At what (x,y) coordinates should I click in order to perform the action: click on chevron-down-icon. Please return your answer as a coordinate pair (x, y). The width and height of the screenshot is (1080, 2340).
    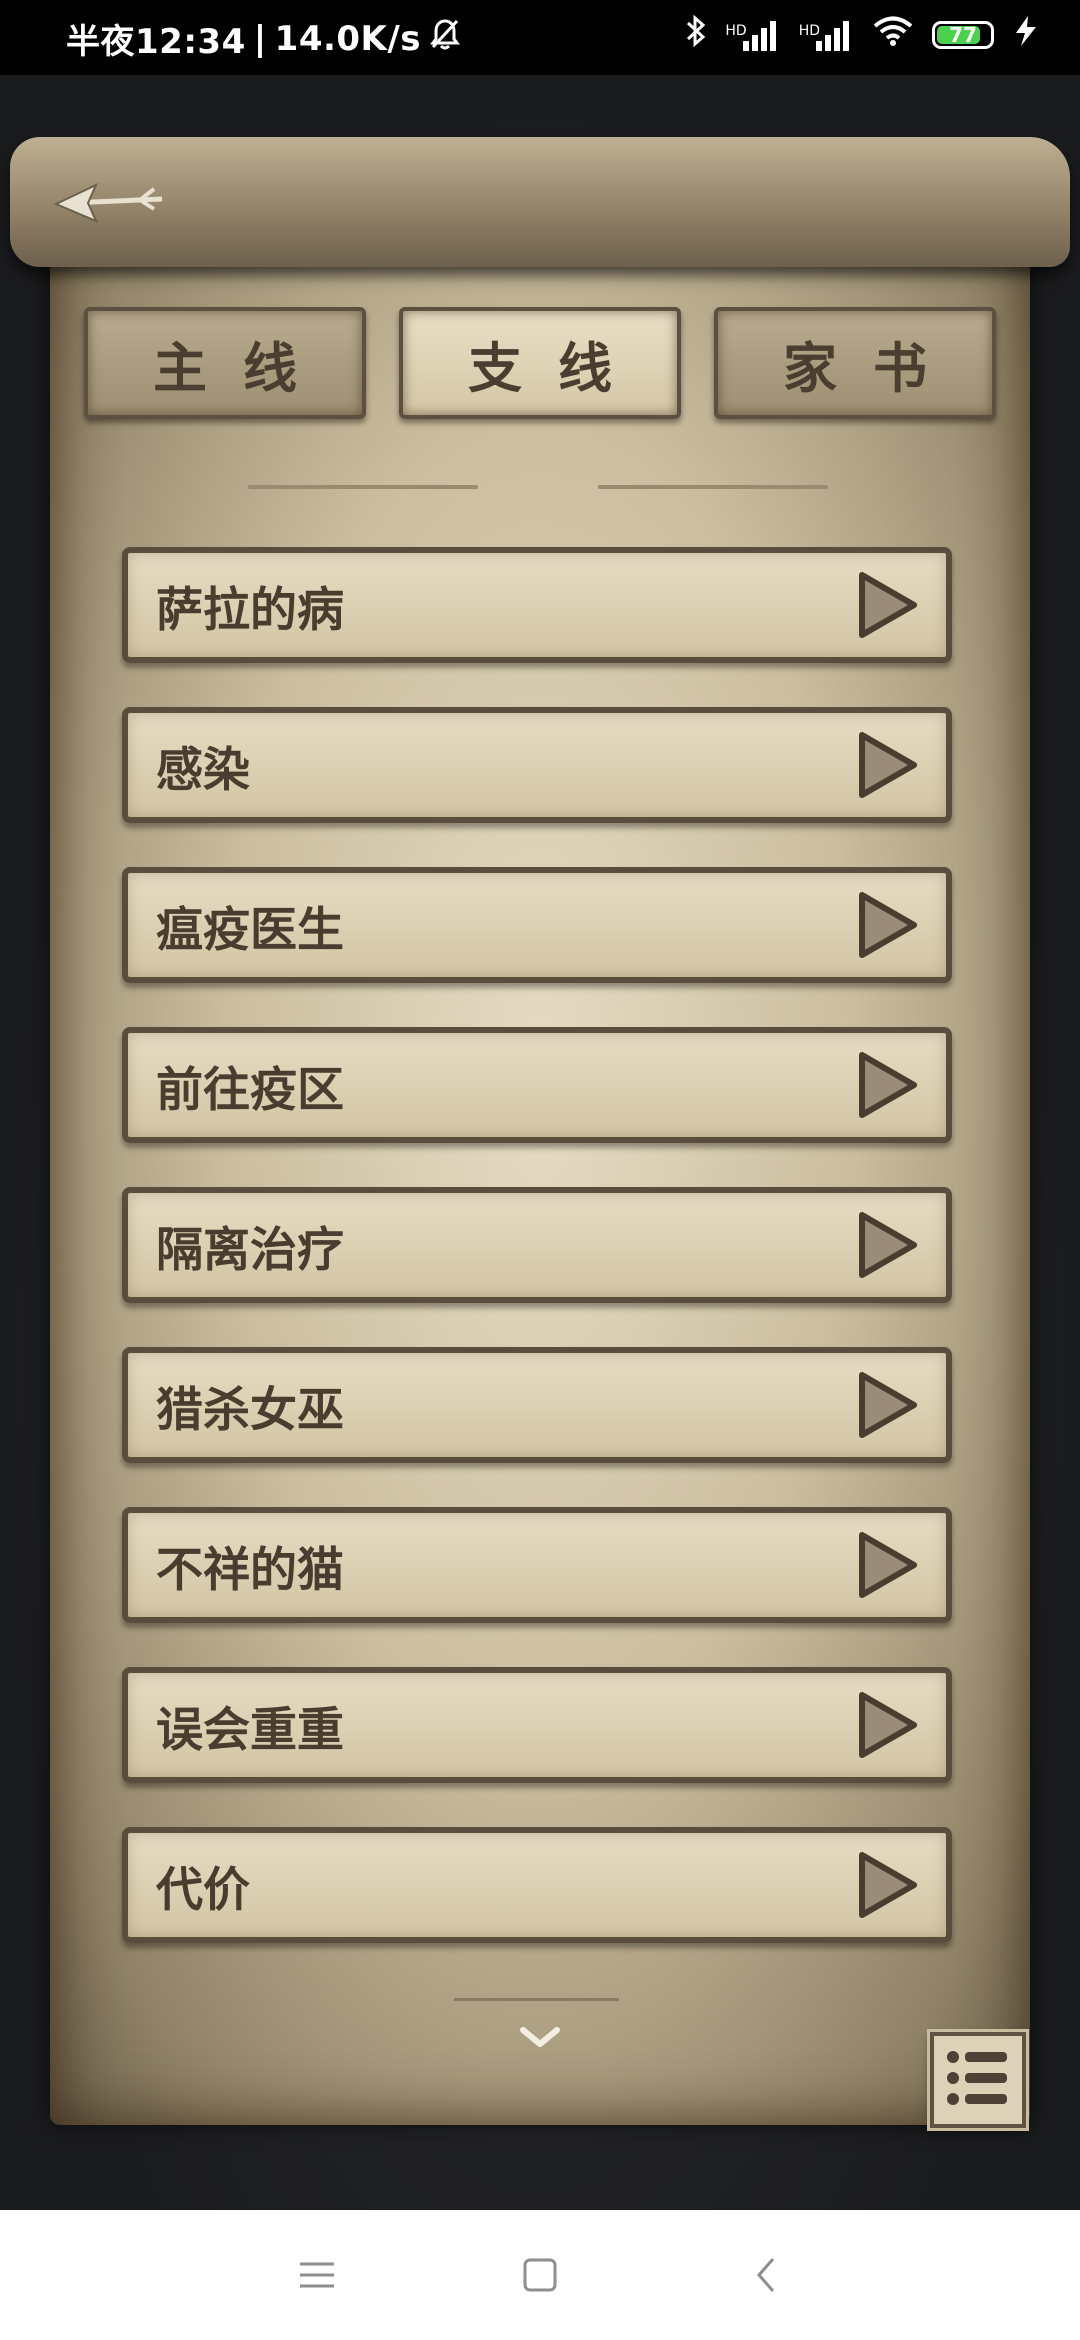
    Looking at the image, I should click on (540, 2045).